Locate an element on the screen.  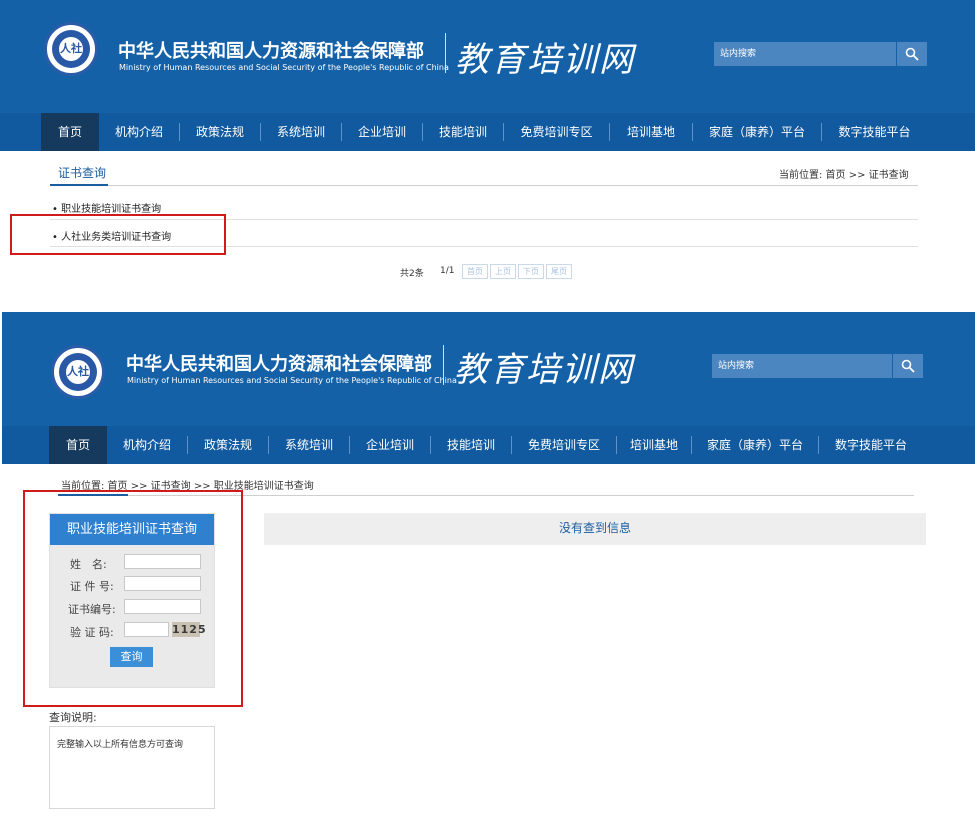
pagination-first: 首页 is located at coordinates (475, 271).